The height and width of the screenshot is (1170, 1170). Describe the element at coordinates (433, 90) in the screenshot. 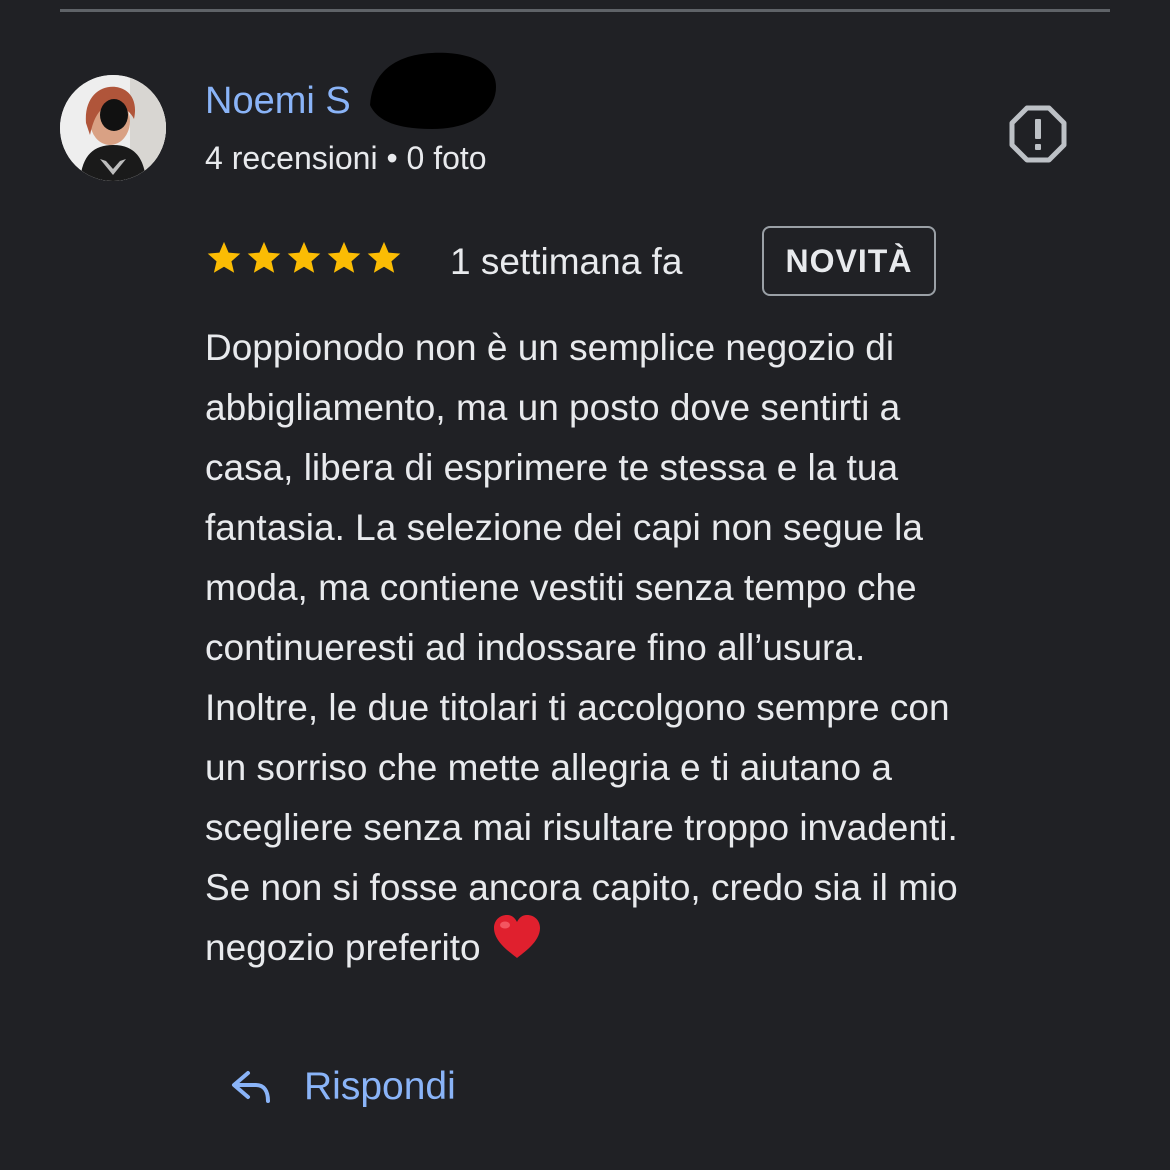

I see `redaction-scribble` at that location.